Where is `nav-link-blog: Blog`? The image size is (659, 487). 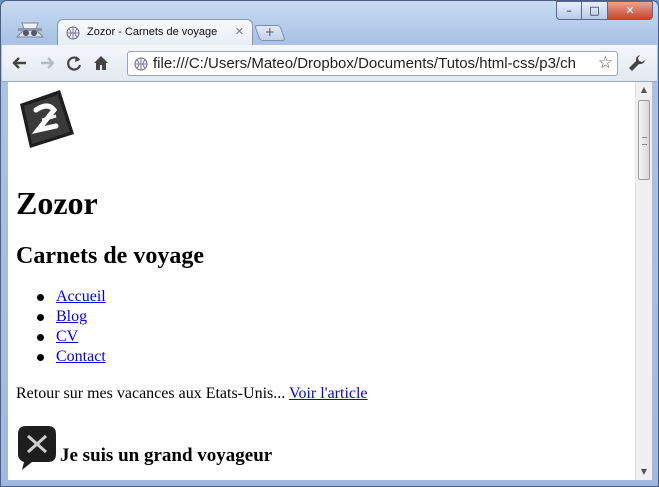
nav-link-blog: Blog is located at coordinates (71, 316).